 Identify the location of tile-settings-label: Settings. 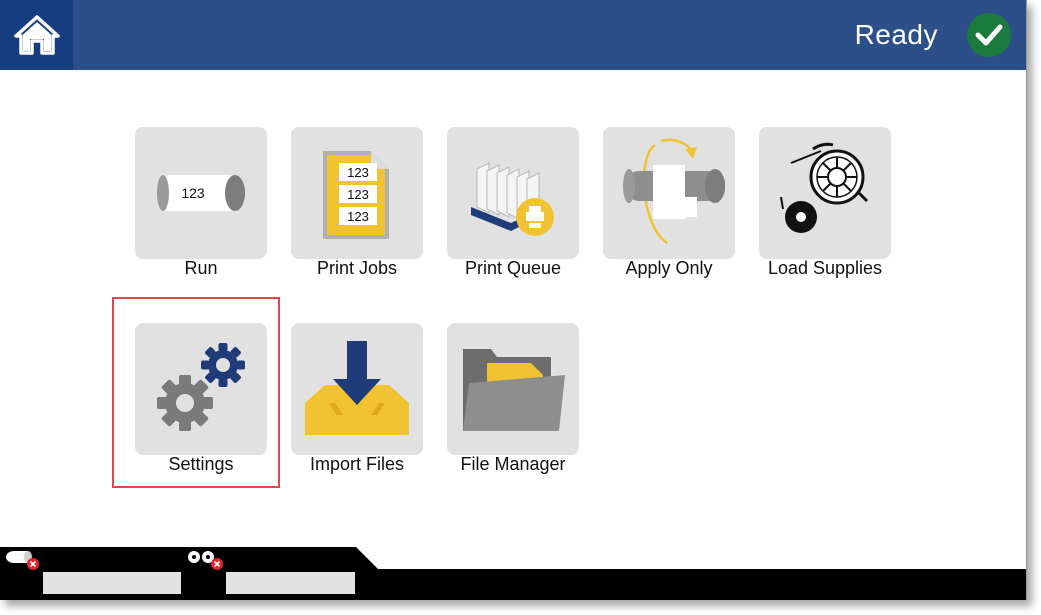
(201, 464).